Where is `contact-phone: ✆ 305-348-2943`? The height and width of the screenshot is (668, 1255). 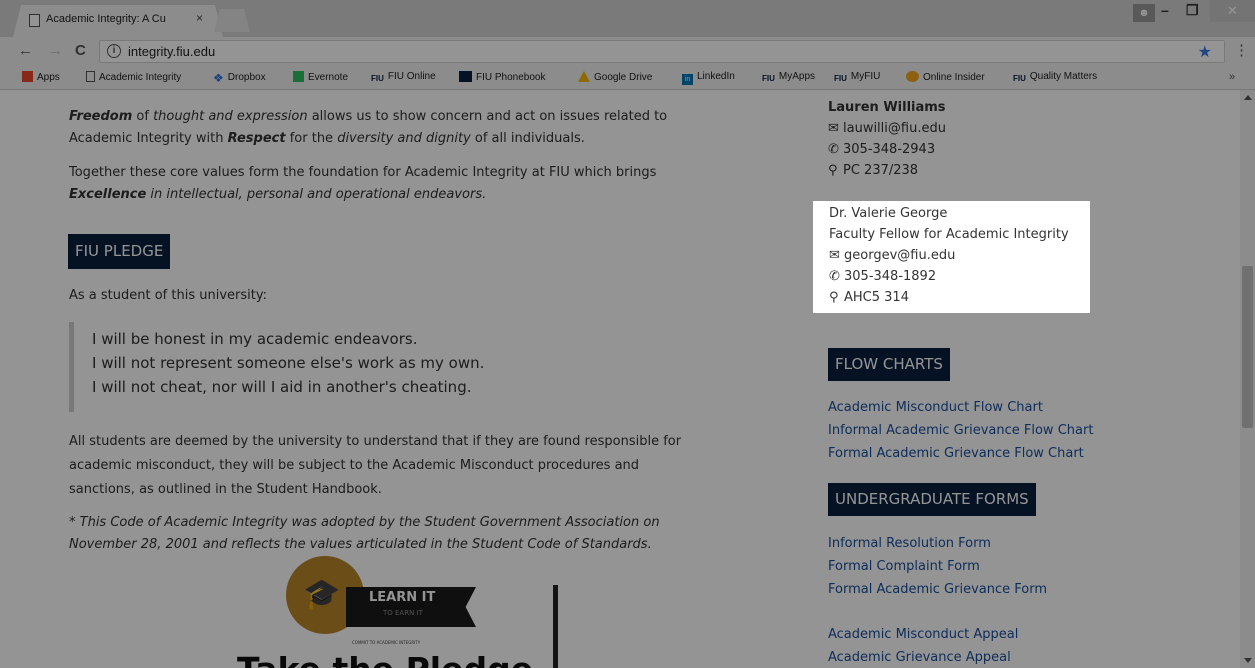
contact-phone: ✆ 305-348-2943 is located at coordinates (881, 149).